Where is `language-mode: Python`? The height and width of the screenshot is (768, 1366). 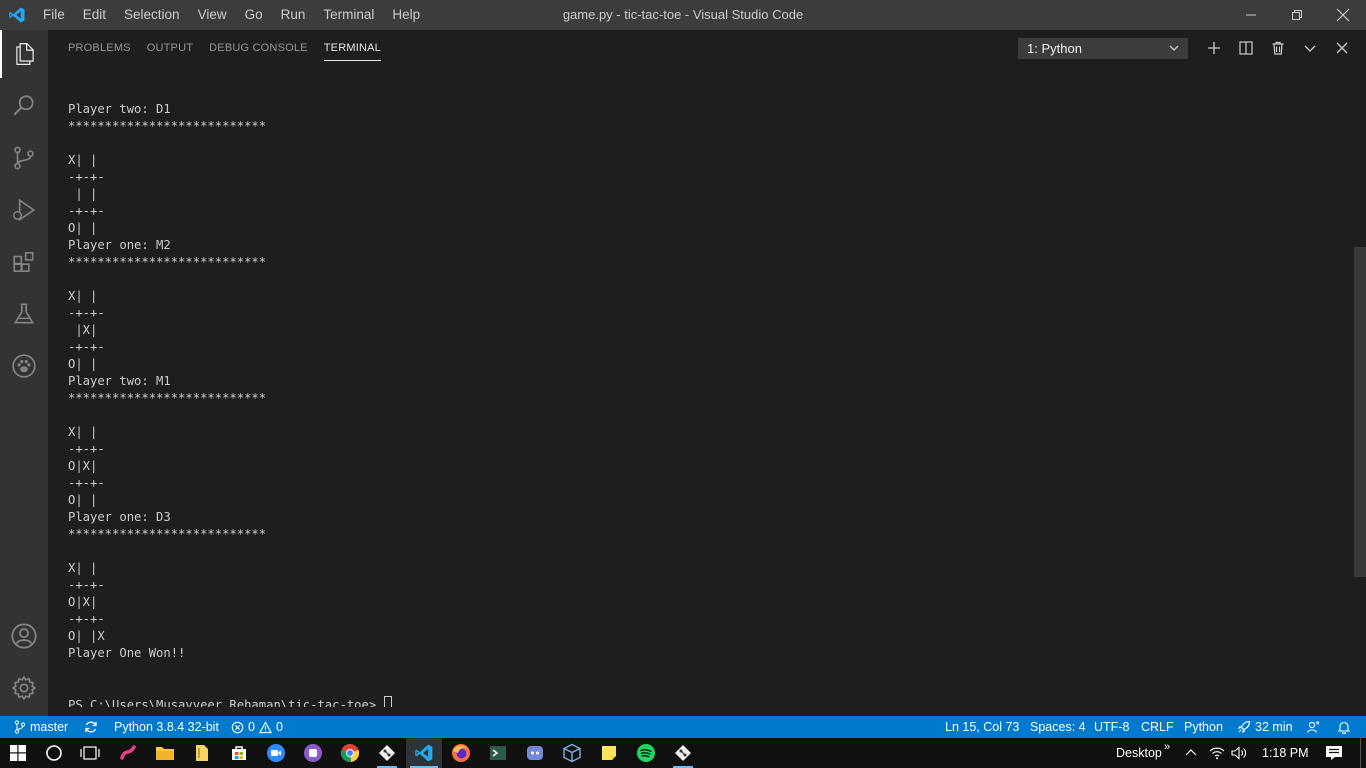
language-mode: Python is located at coordinates (1203, 727).